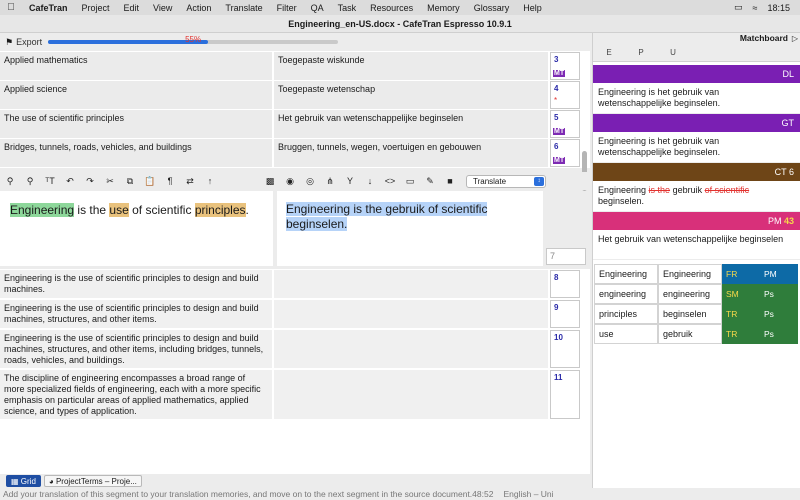  Describe the element at coordinates (690, 314) in the screenshot. I see `term-target: beginselen` at that location.